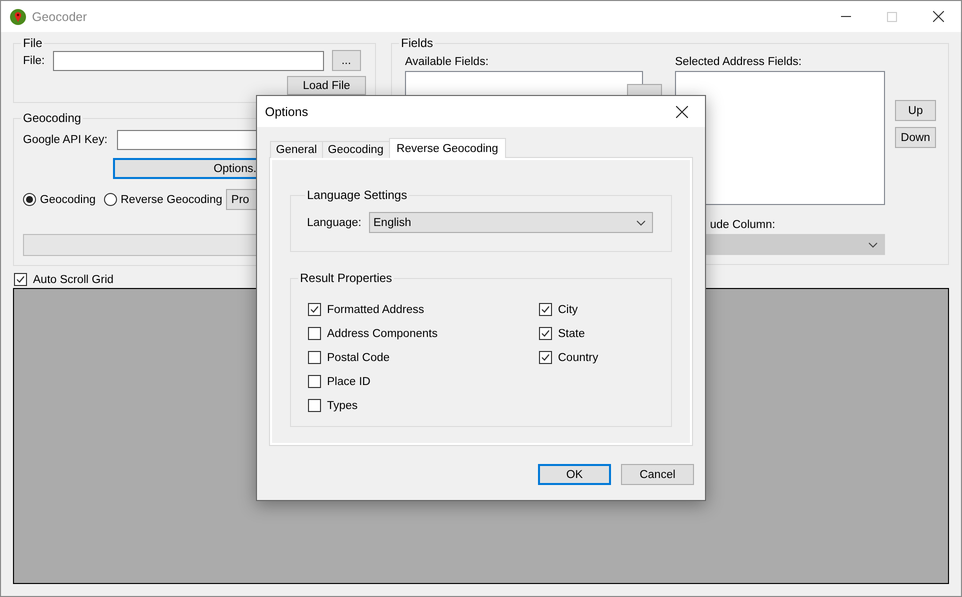 This screenshot has width=962, height=597. Describe the element at coordinates (334, 222) in the screenshot. I see `language-label: Language:` at that location.